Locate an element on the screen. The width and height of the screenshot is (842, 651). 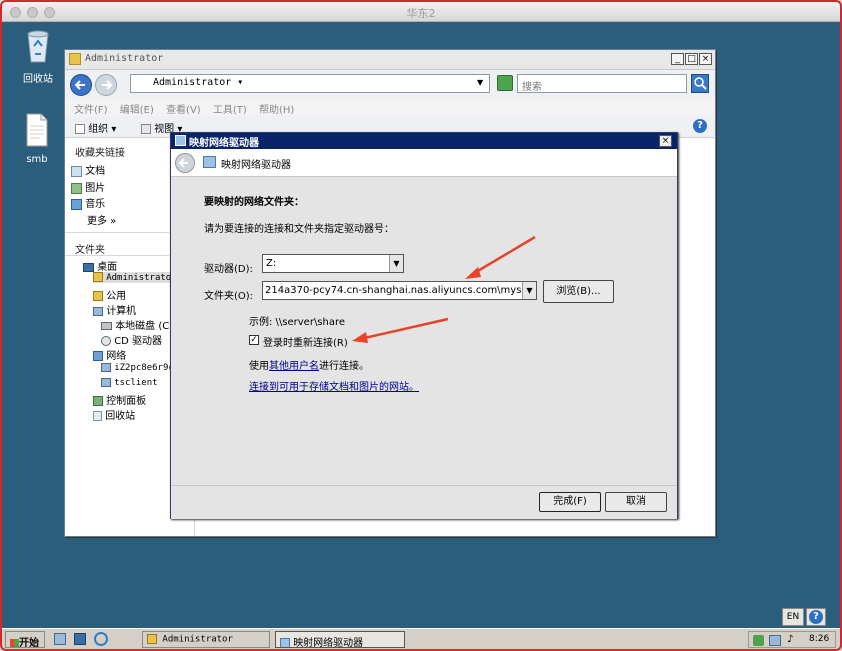
forward-arrow-icon is located at coordinates (106, 85).